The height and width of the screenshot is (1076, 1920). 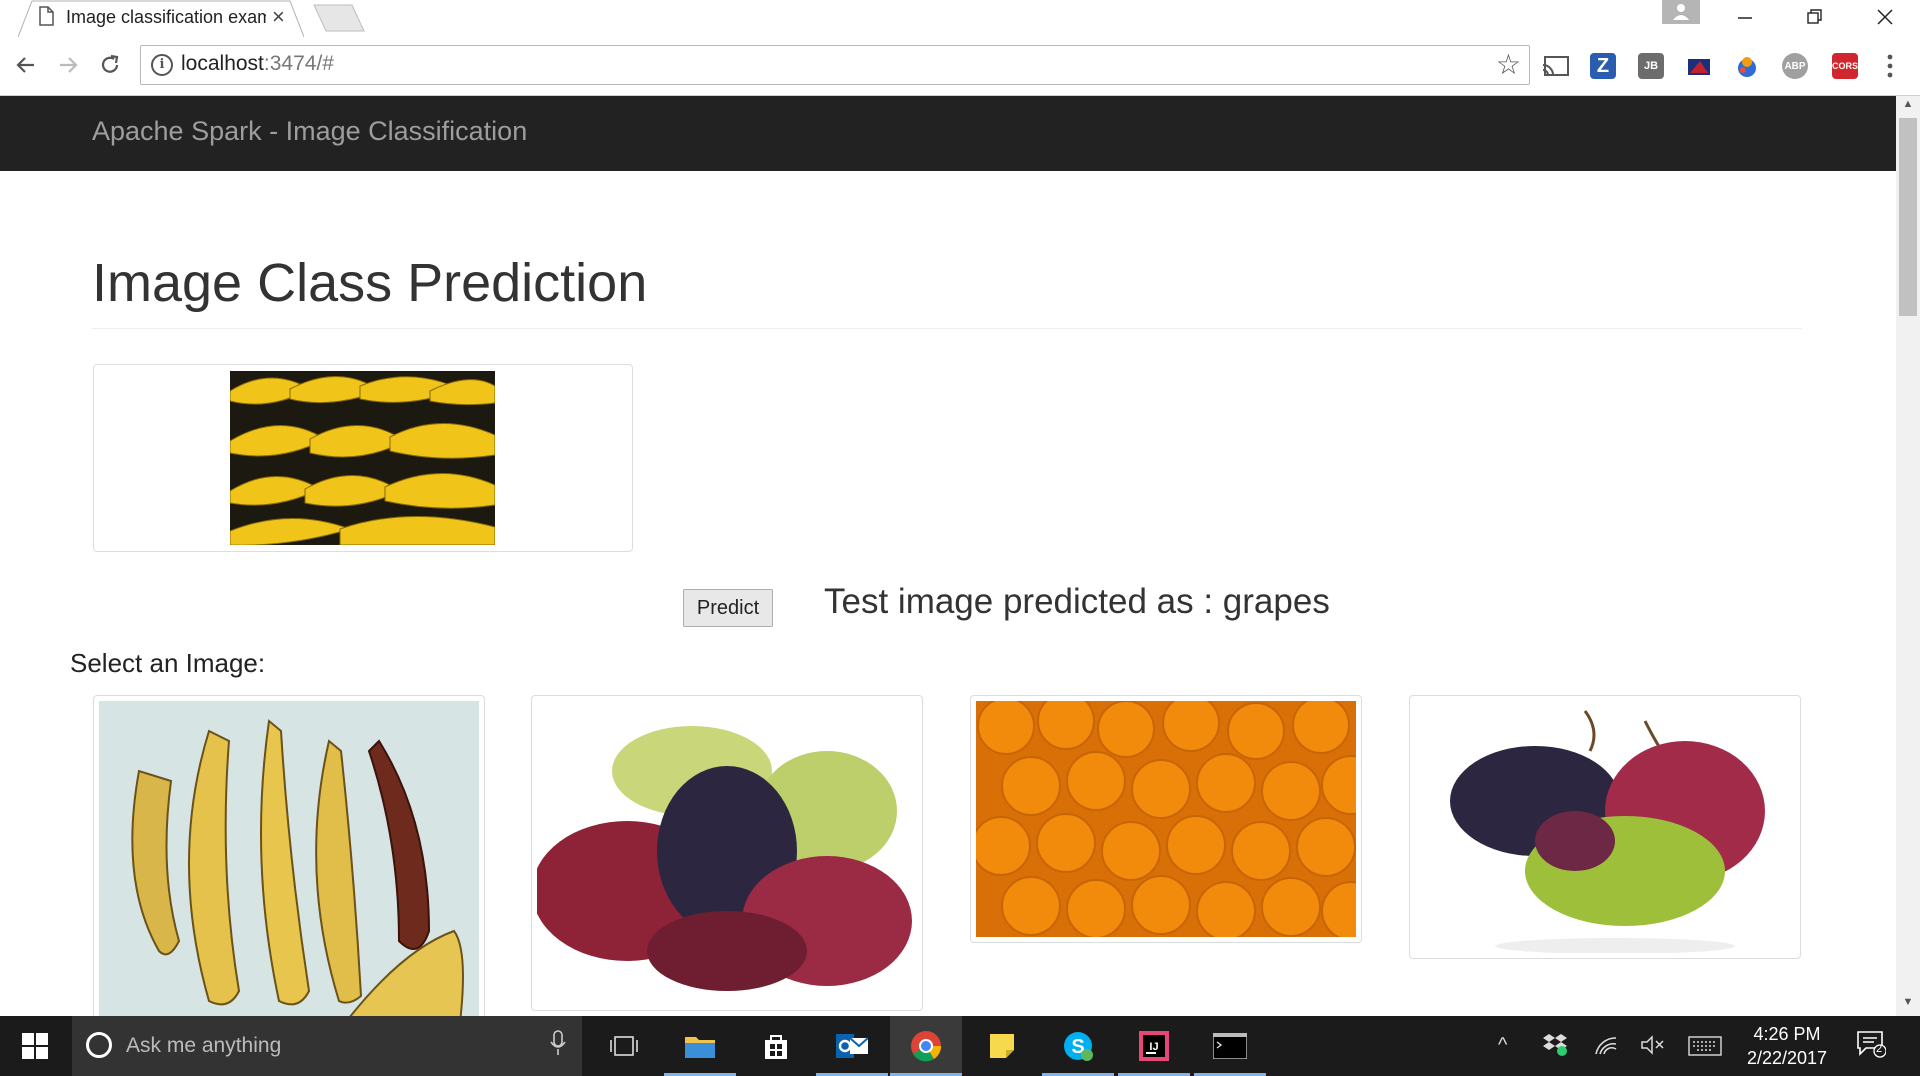 What do you see at coordinates (1508, 64) in the screenshot?
I see `bookmark-star-icon: ☆` at bounding box center [1508, 64].